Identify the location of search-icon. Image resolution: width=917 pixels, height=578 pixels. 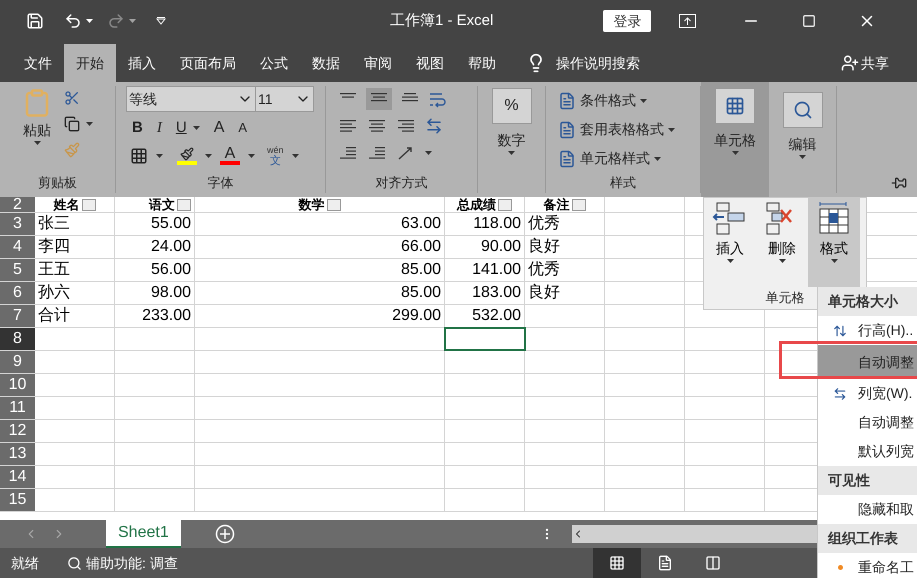
(802, 110).